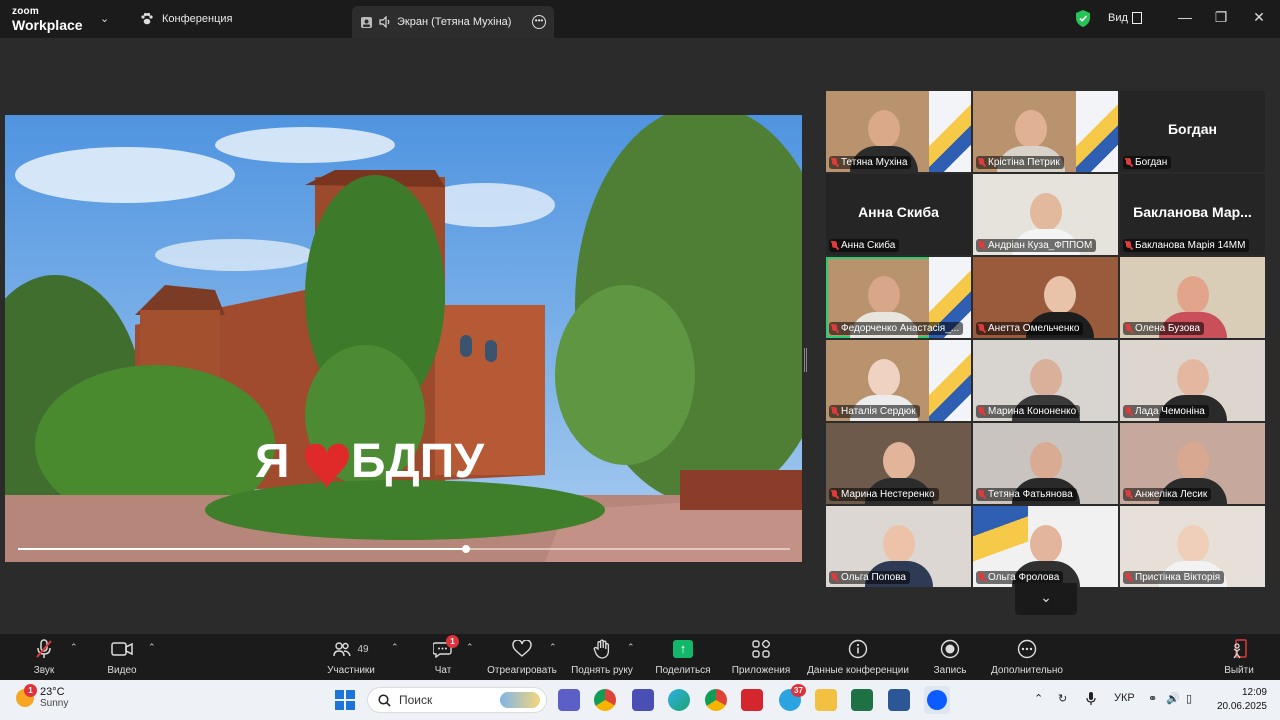  I want to click on file-explorer-icon, so click(826, 700).